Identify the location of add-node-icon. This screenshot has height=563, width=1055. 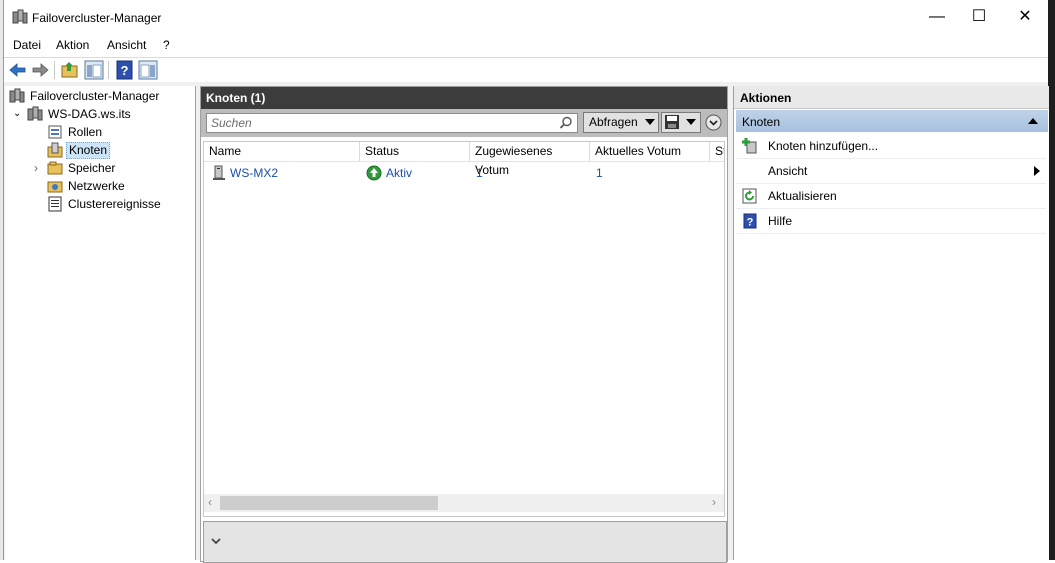
(749, 146).